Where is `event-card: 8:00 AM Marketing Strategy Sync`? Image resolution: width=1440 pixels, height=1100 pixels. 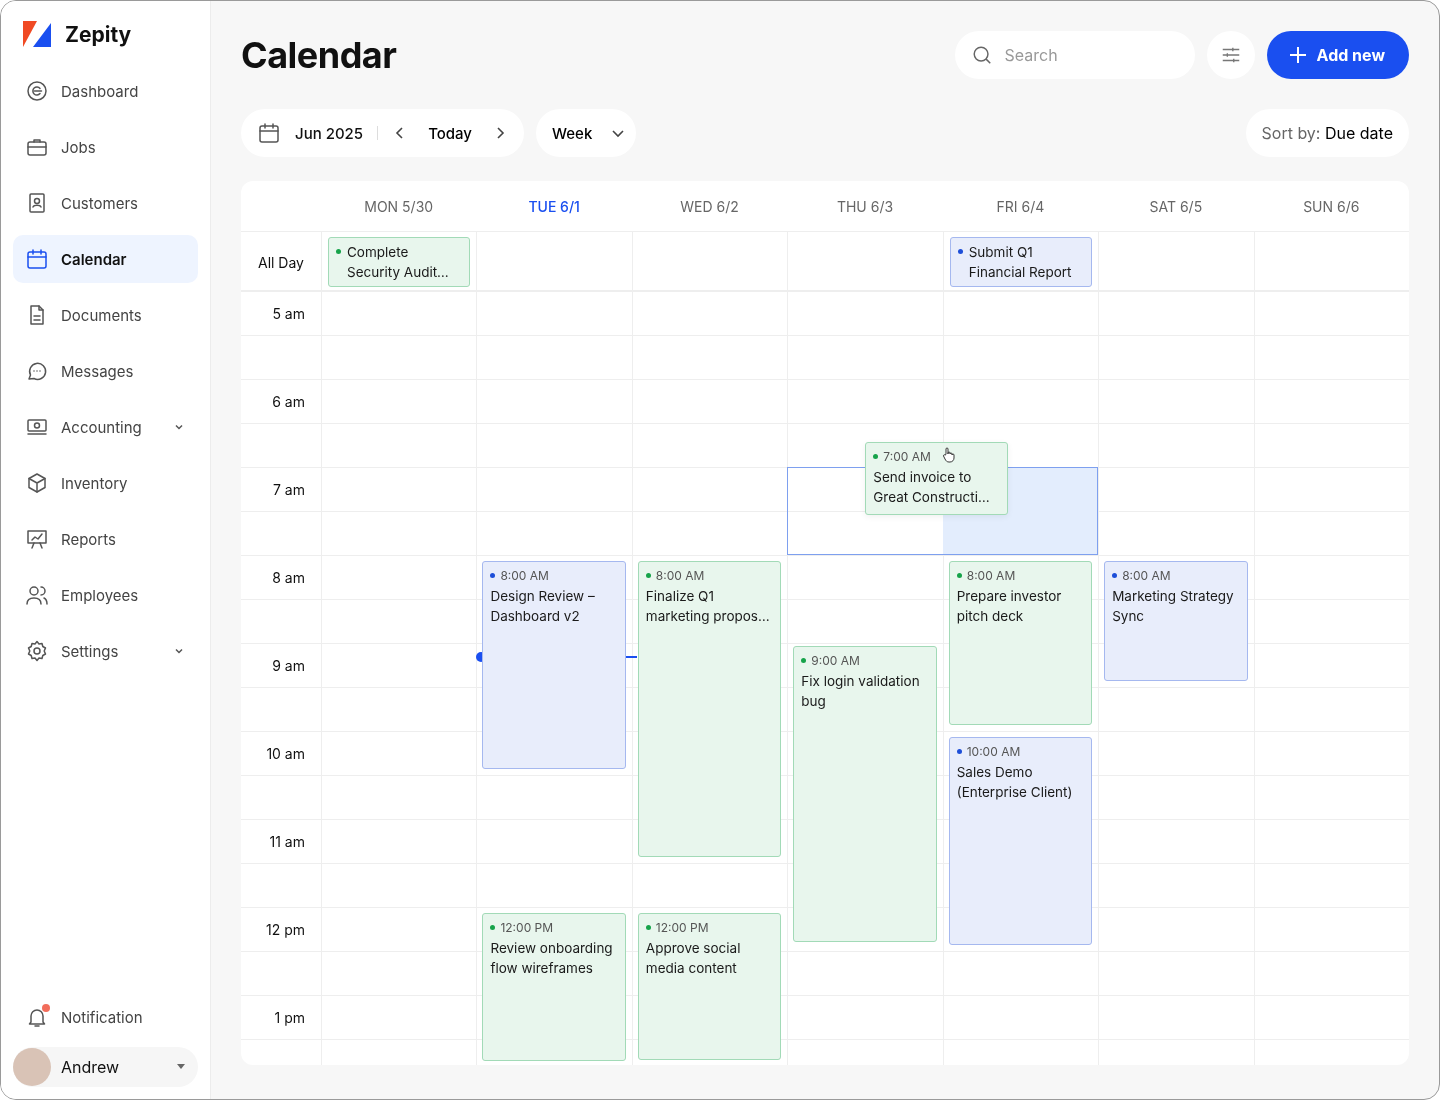 event-card: 8:00 AM Marketing Strategy Sync is located at coordinates (1176, 621).